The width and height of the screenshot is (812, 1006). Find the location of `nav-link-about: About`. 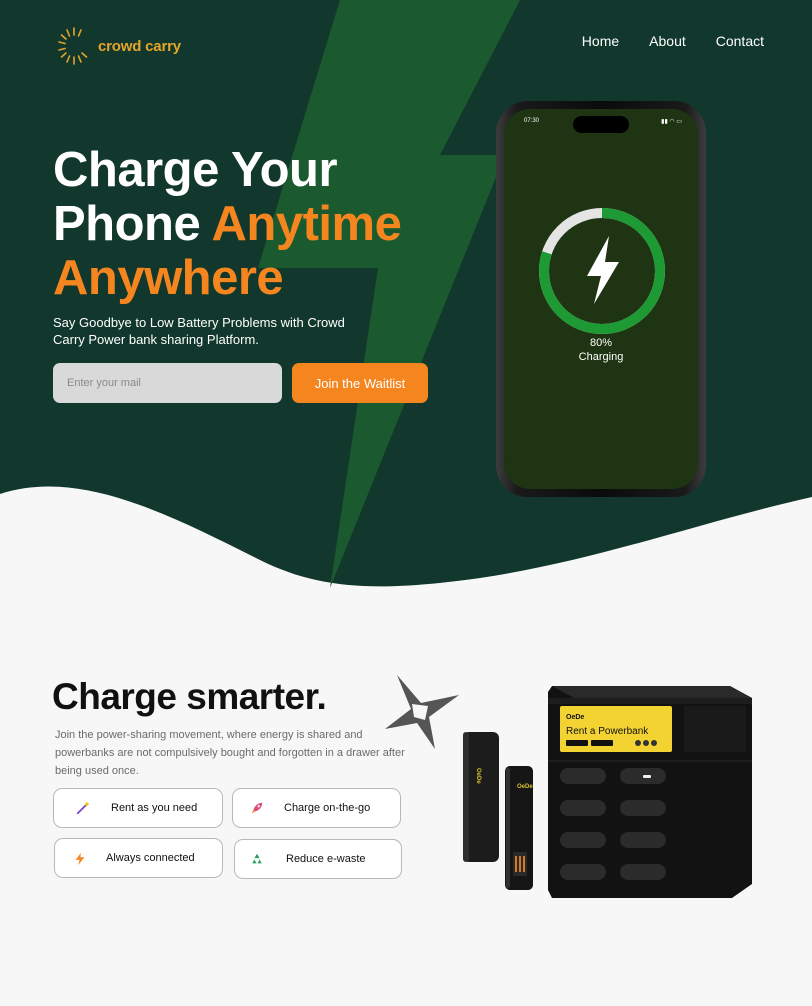

nav-link-about: About is located at coordinates (667, 41).